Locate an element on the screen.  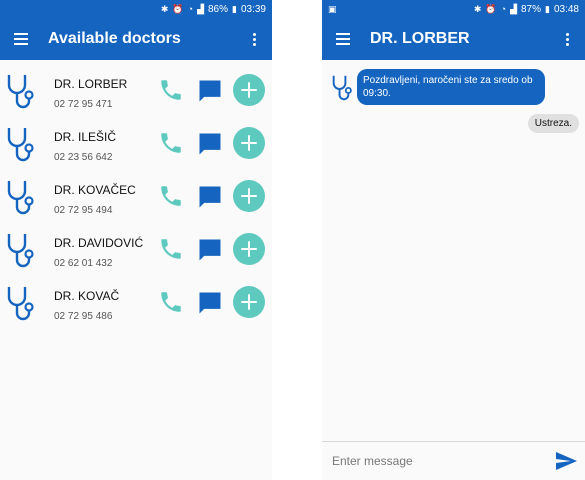
message-composer is located at coordinates (453, 460).